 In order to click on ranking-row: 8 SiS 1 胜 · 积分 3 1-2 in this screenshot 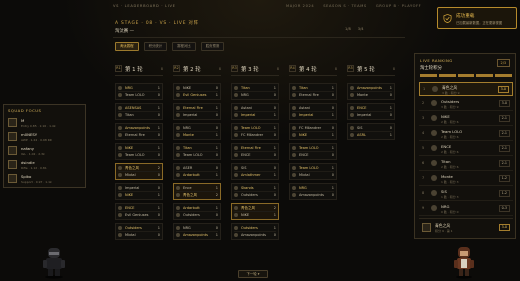, I will do `click(466, 194)`.